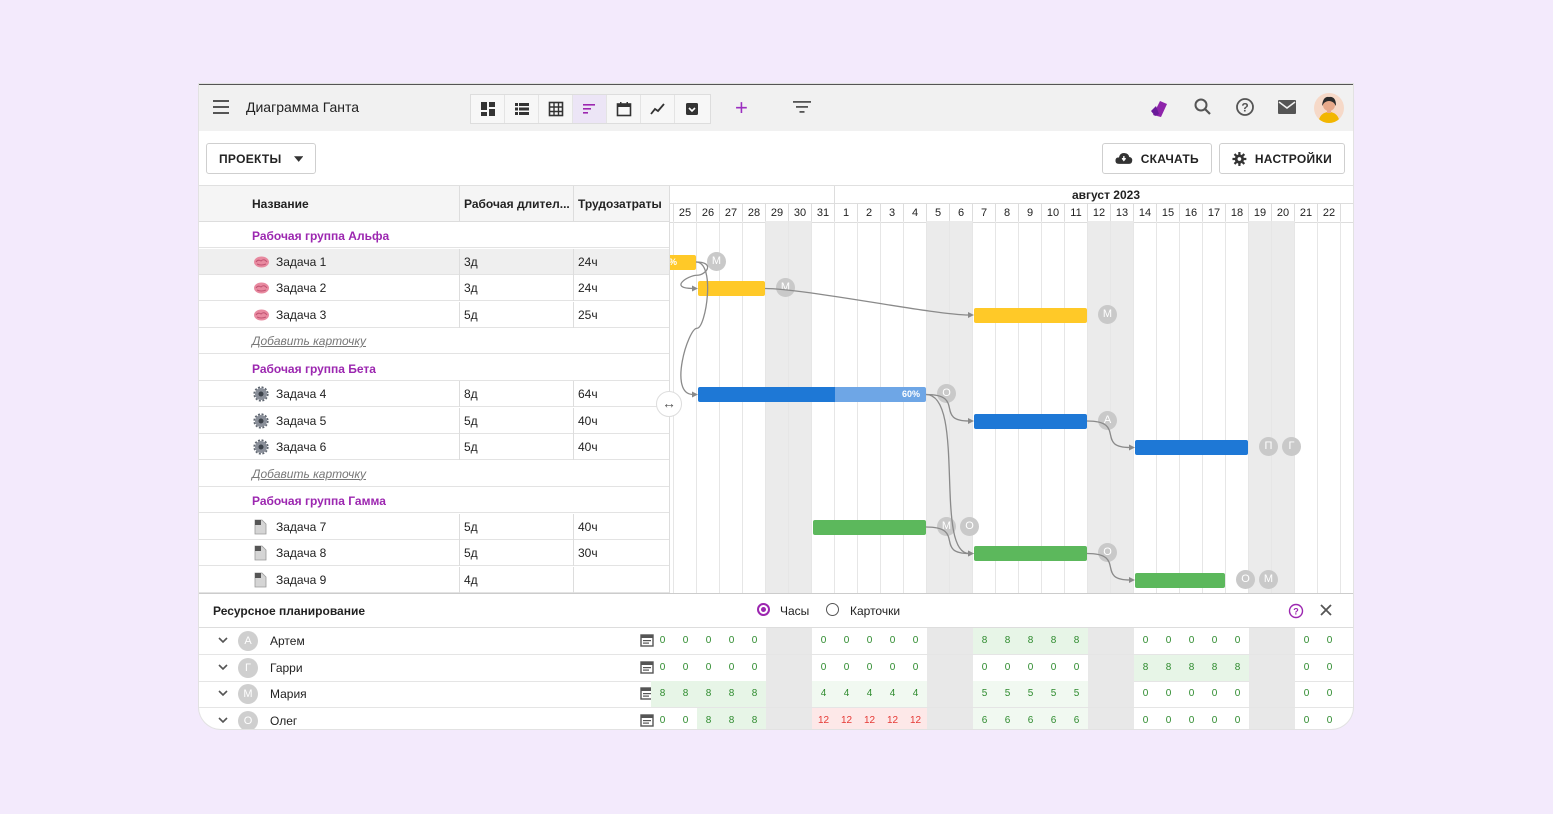 This screenshot has width=1553, height=814. Describe the element at coordinates (289, 611) in the screenshot. I see `resource-title: Ресурсное планирование` at that location.